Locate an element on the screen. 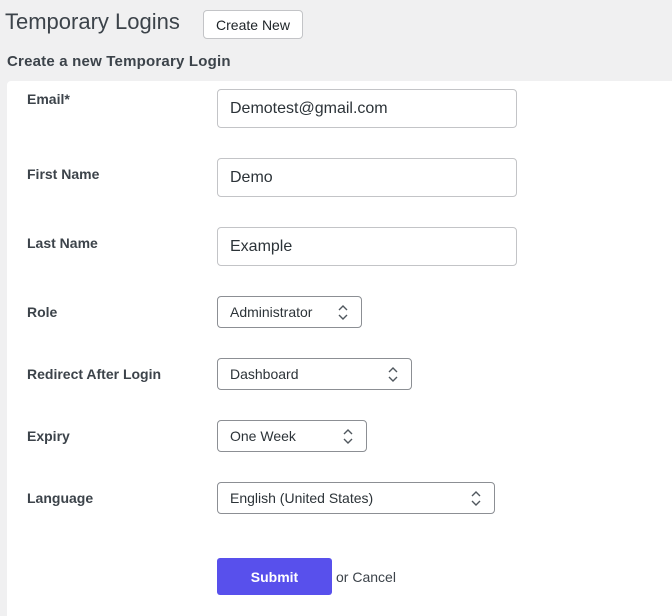 The width and height of the screenshot is (672, 616). last-name-label: Last Name is located at coordinates (62, 243).